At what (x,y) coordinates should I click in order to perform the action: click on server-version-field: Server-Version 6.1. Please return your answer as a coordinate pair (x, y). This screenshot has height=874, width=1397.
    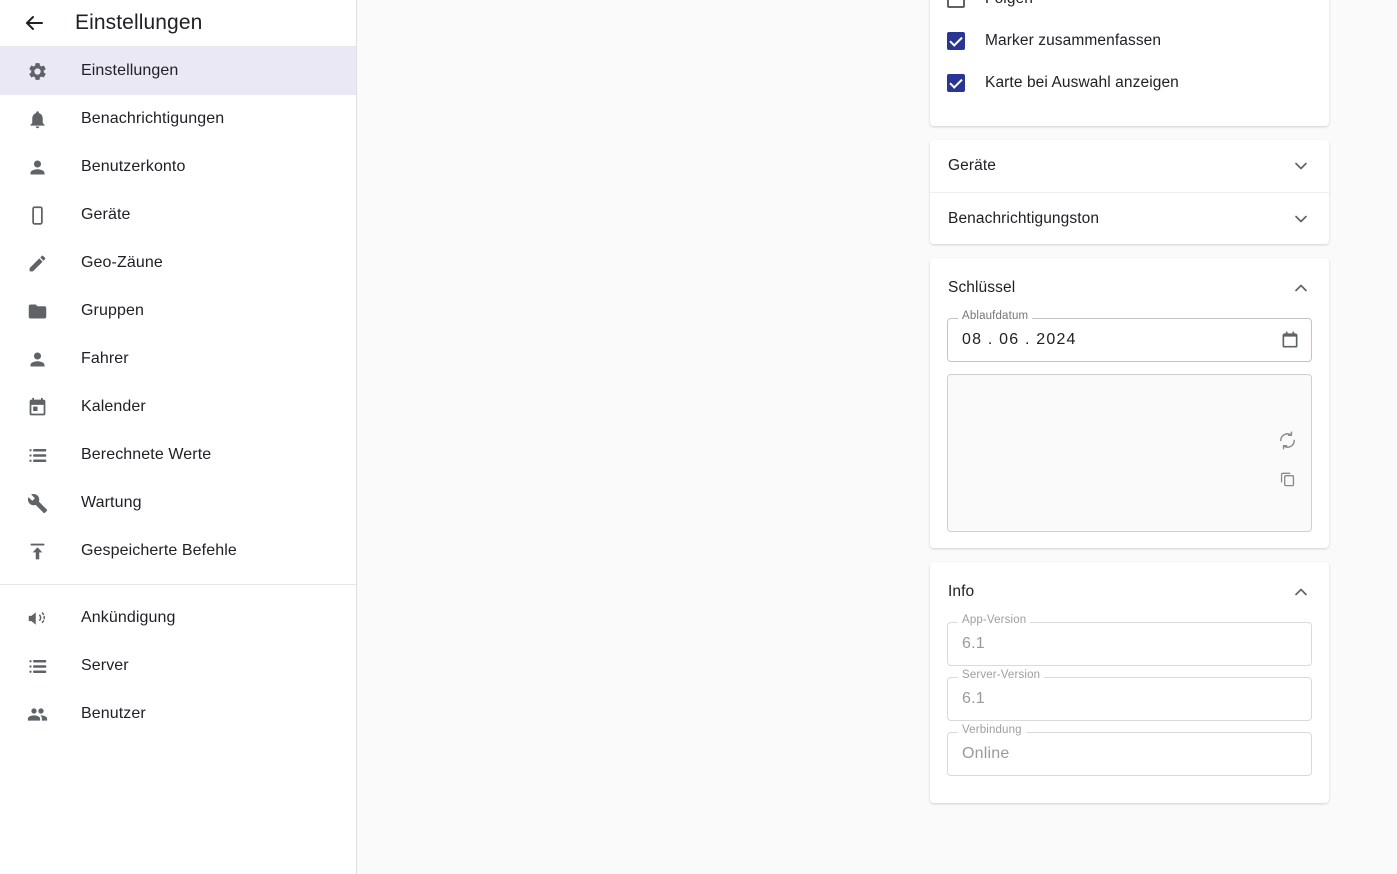
    Looking at the image, I should click on (1129, 695).